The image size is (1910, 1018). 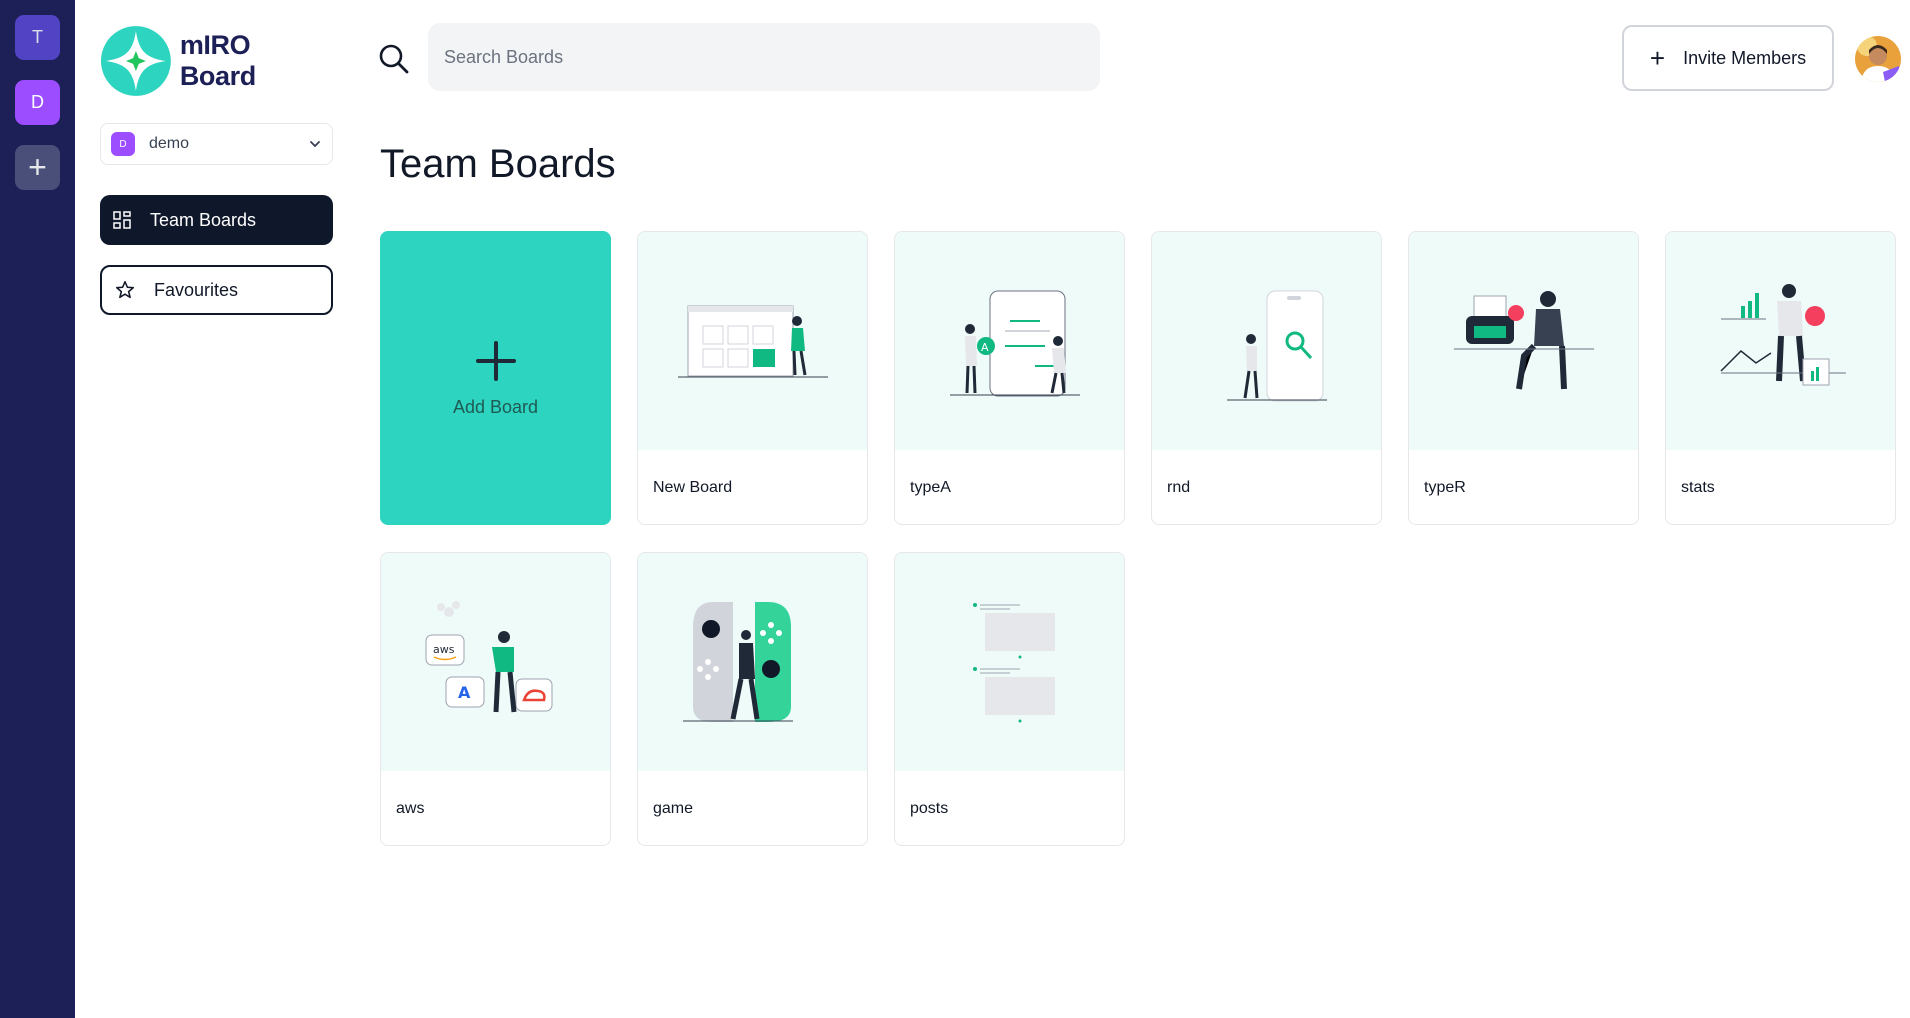 I want to click on star-icon, so click(x=125, y=289).